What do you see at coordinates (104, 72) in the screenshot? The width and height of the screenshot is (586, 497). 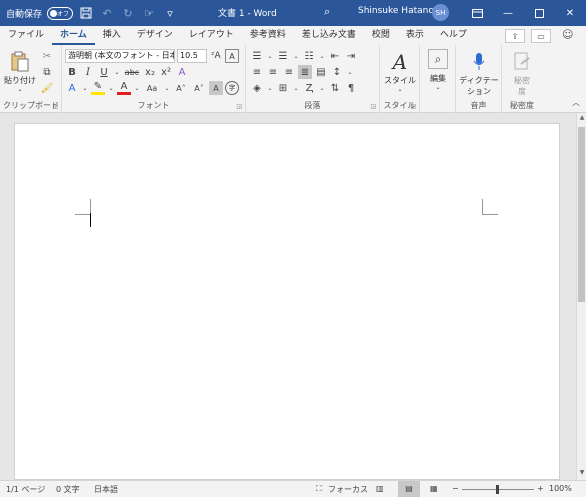 I see `underline-button: U` at bounding box center [104, 72].